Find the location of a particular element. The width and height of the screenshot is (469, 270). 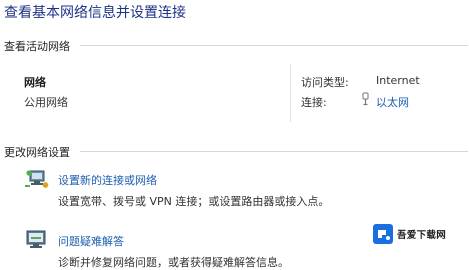

troubleshoot-icon is located at coordinates (37, 240).